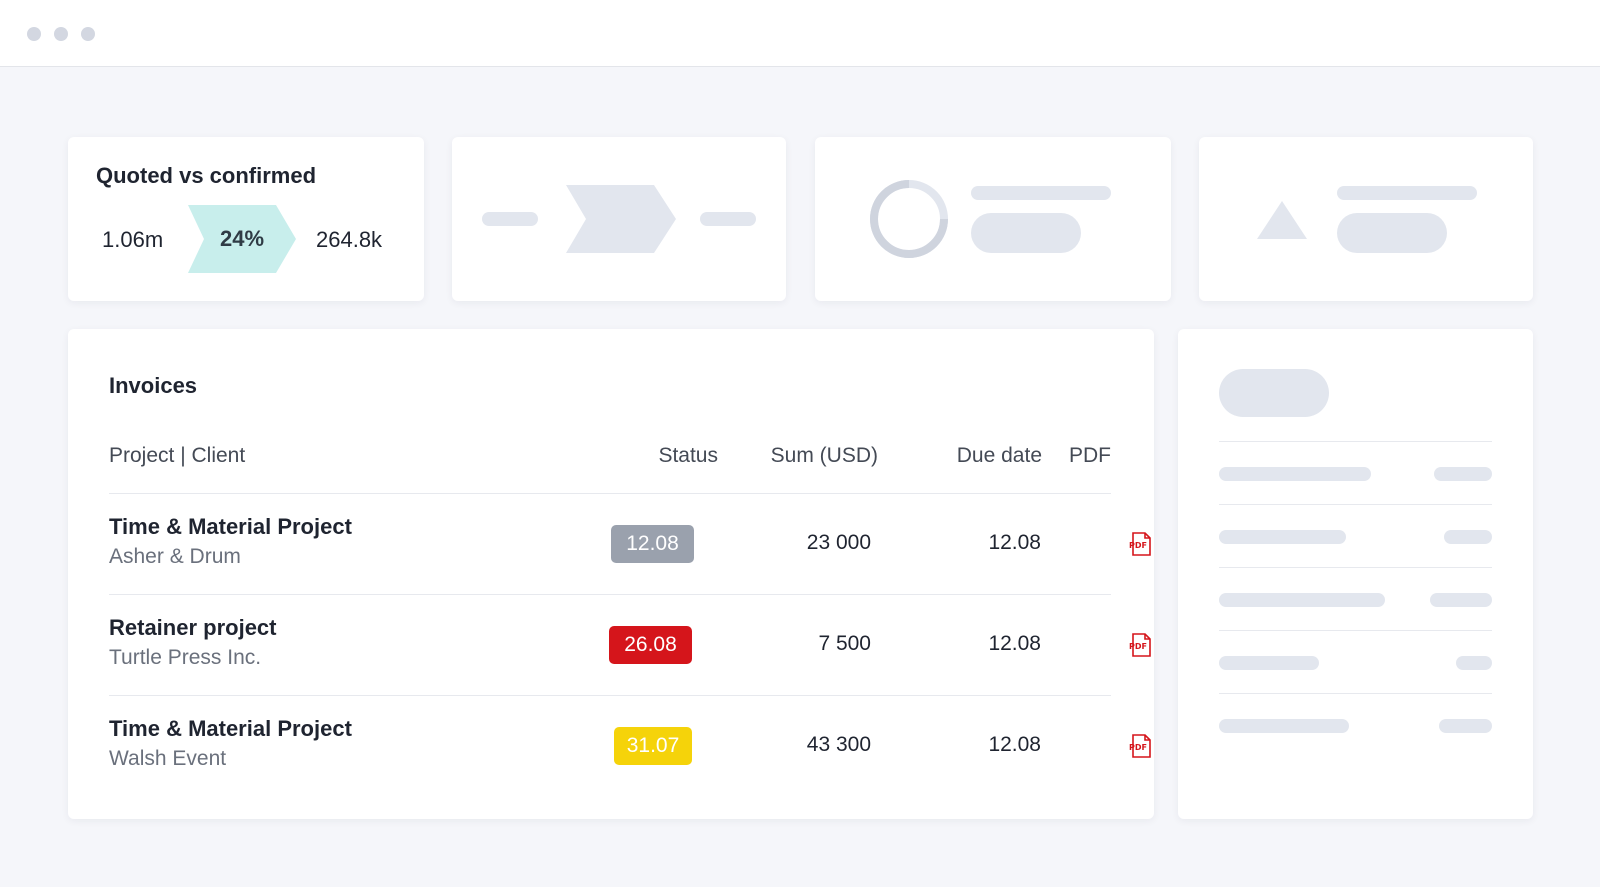 The height and width of the screenshot is (887, 1600). What do you see at coordinates (349, 239) in the screenshot?
I see `kpi-confirmed-value: 264.8k` at bounding box center [349, 239].